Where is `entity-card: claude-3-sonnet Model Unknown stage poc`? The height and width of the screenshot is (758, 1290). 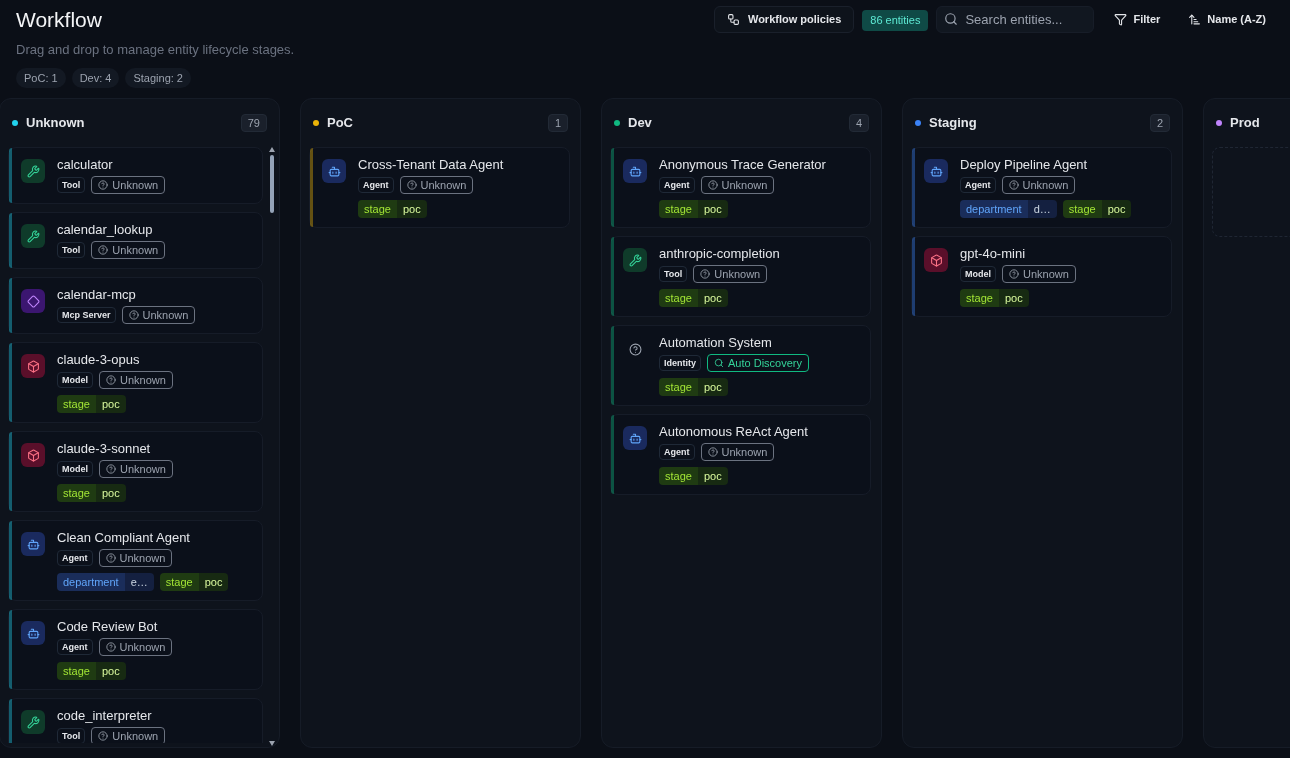 entity-card: claude-3-sonnet Model Unknown stage poc is located at coordinates (135, 471).